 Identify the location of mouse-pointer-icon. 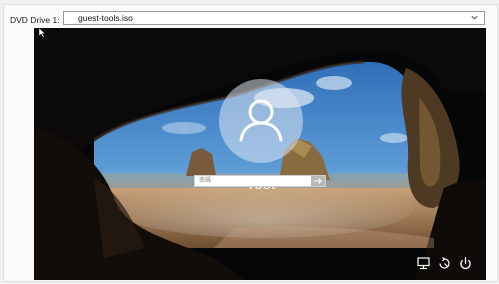
(42, 33).